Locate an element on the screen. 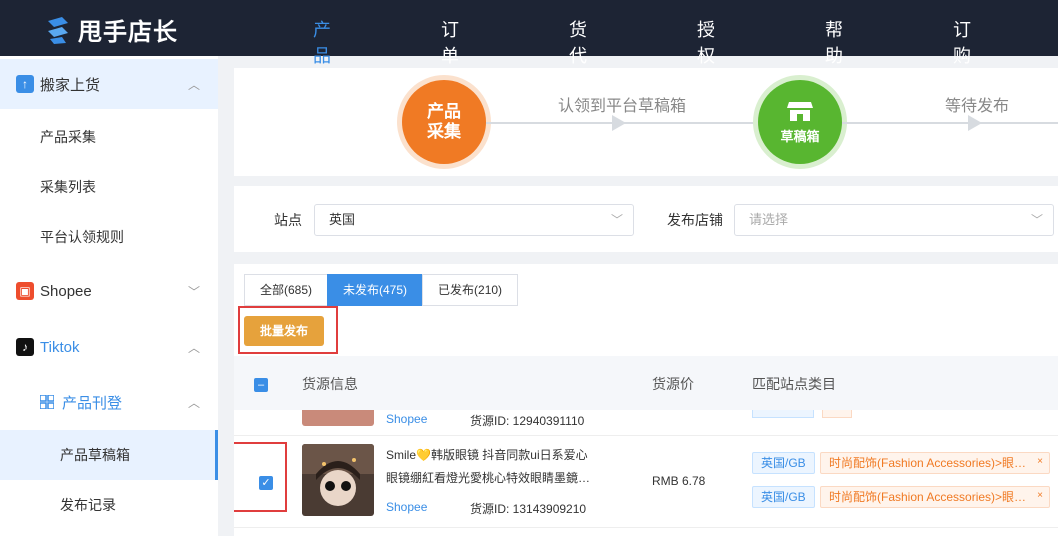 The width and height of the screenshot is (1058, 536). source-id: 货源ID: 12940391110 is located at coordinates (527, 421).